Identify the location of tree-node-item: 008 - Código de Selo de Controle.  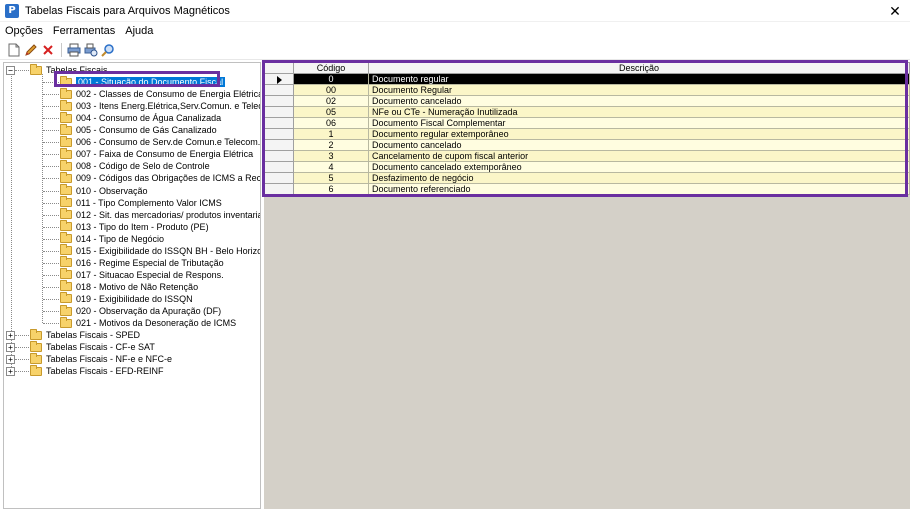
(135, 165).